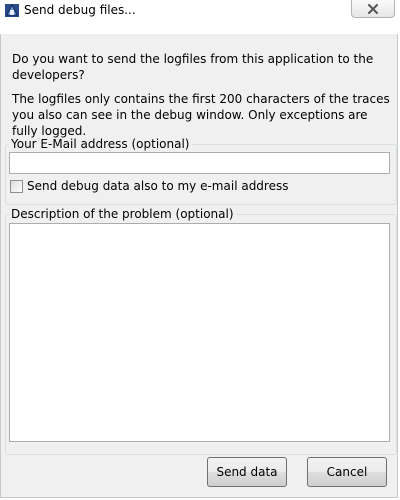 This screenshot has width=400, height=500. Describe the element at coordinates (247, 472) in the screenshot. I see `send-data-button: Send data` at that location.